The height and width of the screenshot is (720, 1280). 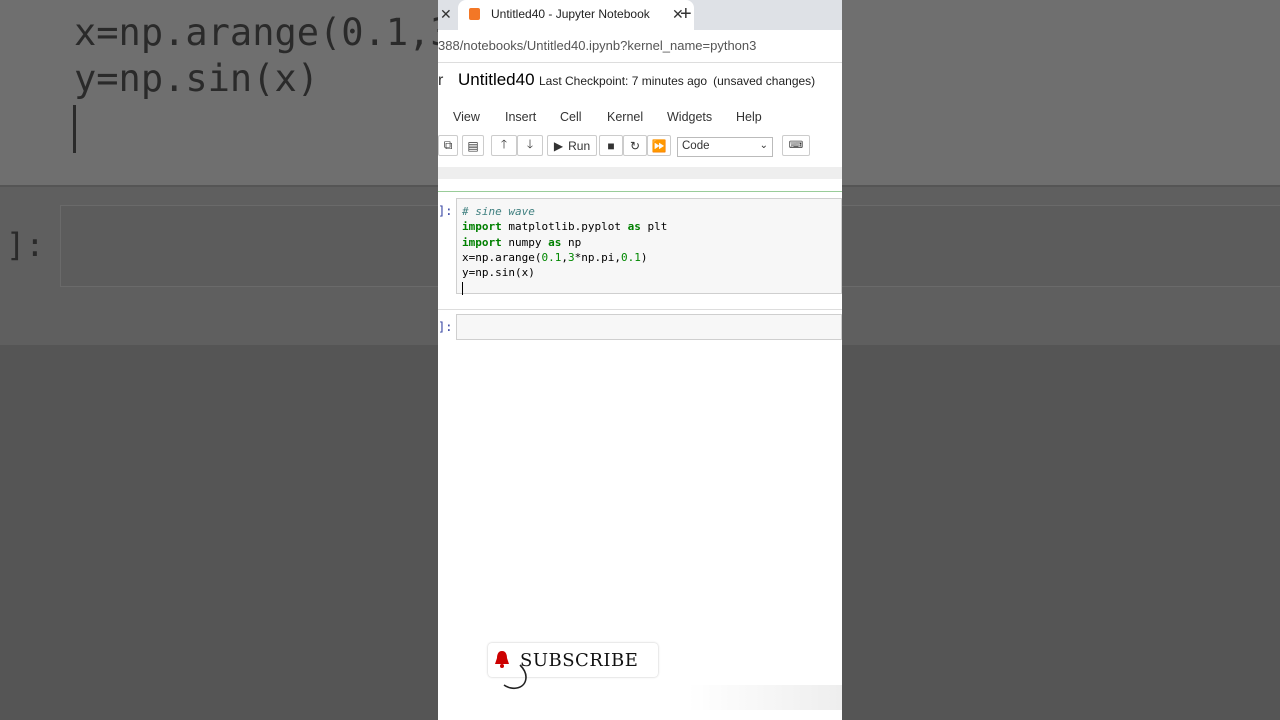 I want to click on menu-insert: Insert, so click(x=520, y=117).